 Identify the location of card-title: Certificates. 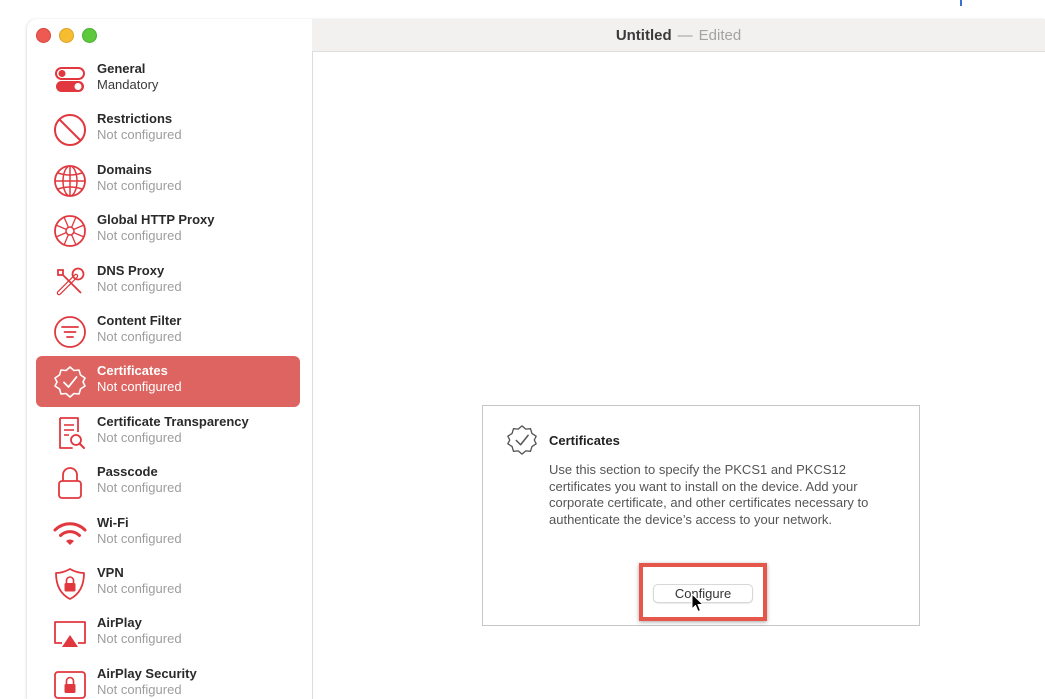
(584, 440).